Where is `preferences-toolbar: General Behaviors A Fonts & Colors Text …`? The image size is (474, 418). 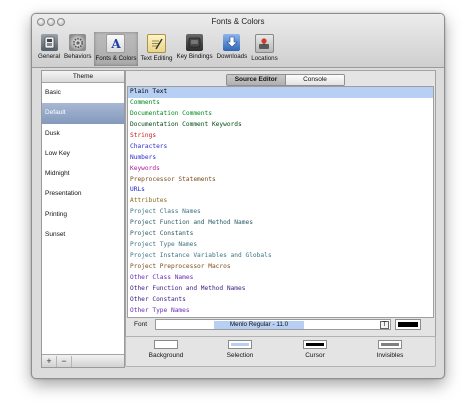
preferences-toolbar: General Behaviors A Fonts & Colors Text … is located at coordinates (158, 49).